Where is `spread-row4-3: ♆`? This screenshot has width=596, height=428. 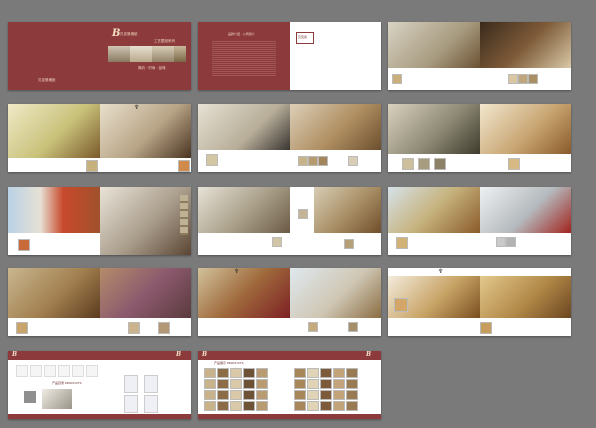 spread-row4-3: ♆ is located at coordinates (479, 302).